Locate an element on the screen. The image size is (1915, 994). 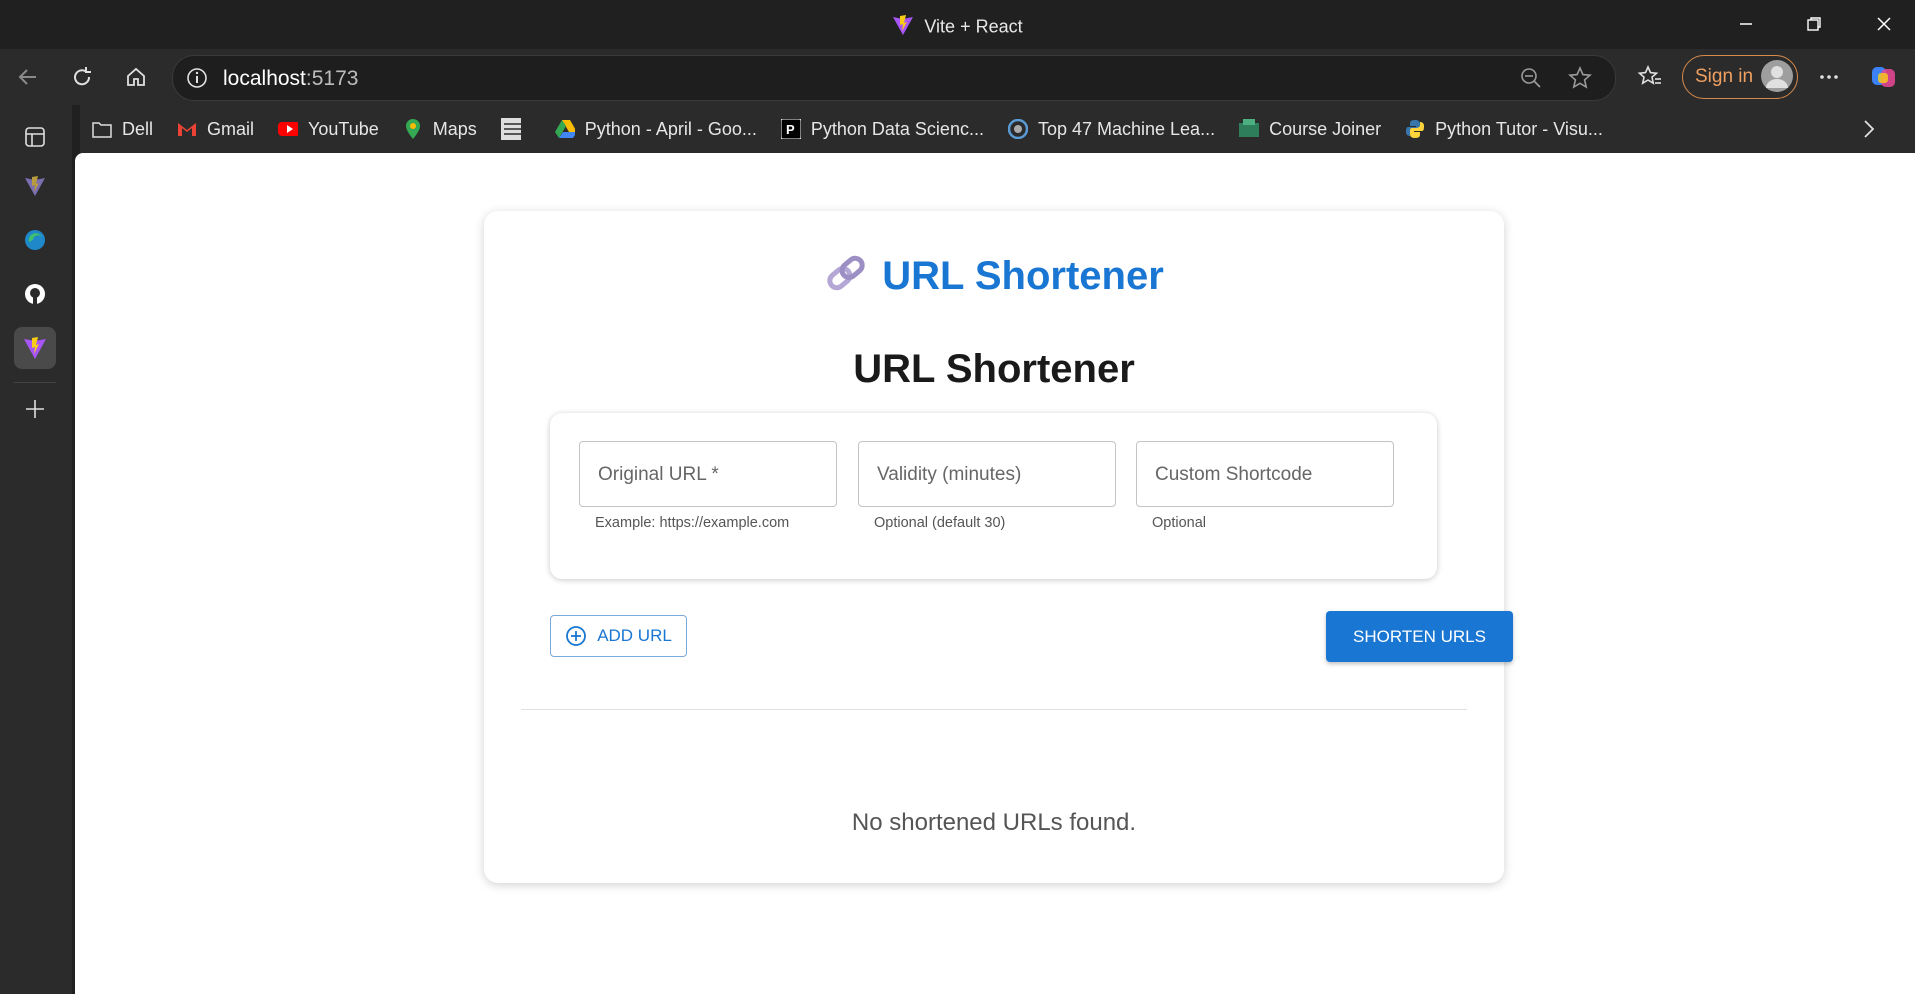
shortcode-input is located at coordinates (1268, 475).